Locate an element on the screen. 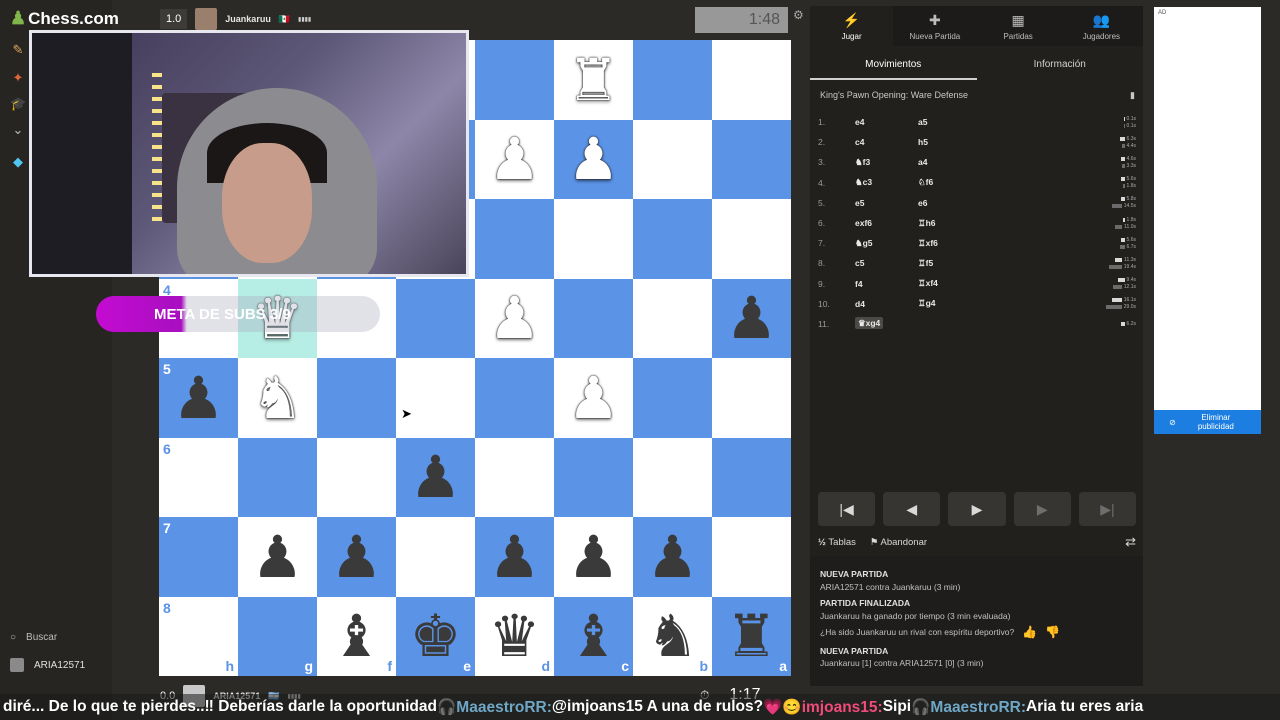  thumbs-up-icon: 👍 is located at coordinates (1029, 632).